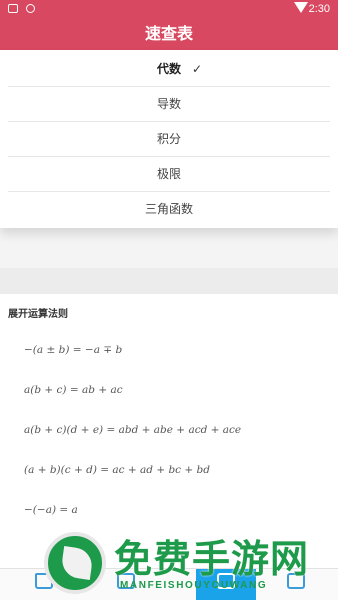  Describe the element at coordinates (169, 281) in the screenshot. I see `section-divider` at that location.